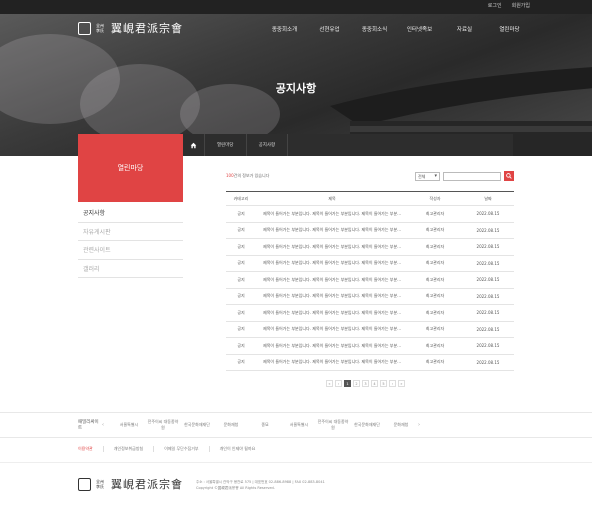 The width and height of the screenshot is (592, 508). What do you see at coordinates (243, 449) in the screenshot?
I see `footer-link-other: 개인이 인제야 될까요` at bounding box center [243, 449].